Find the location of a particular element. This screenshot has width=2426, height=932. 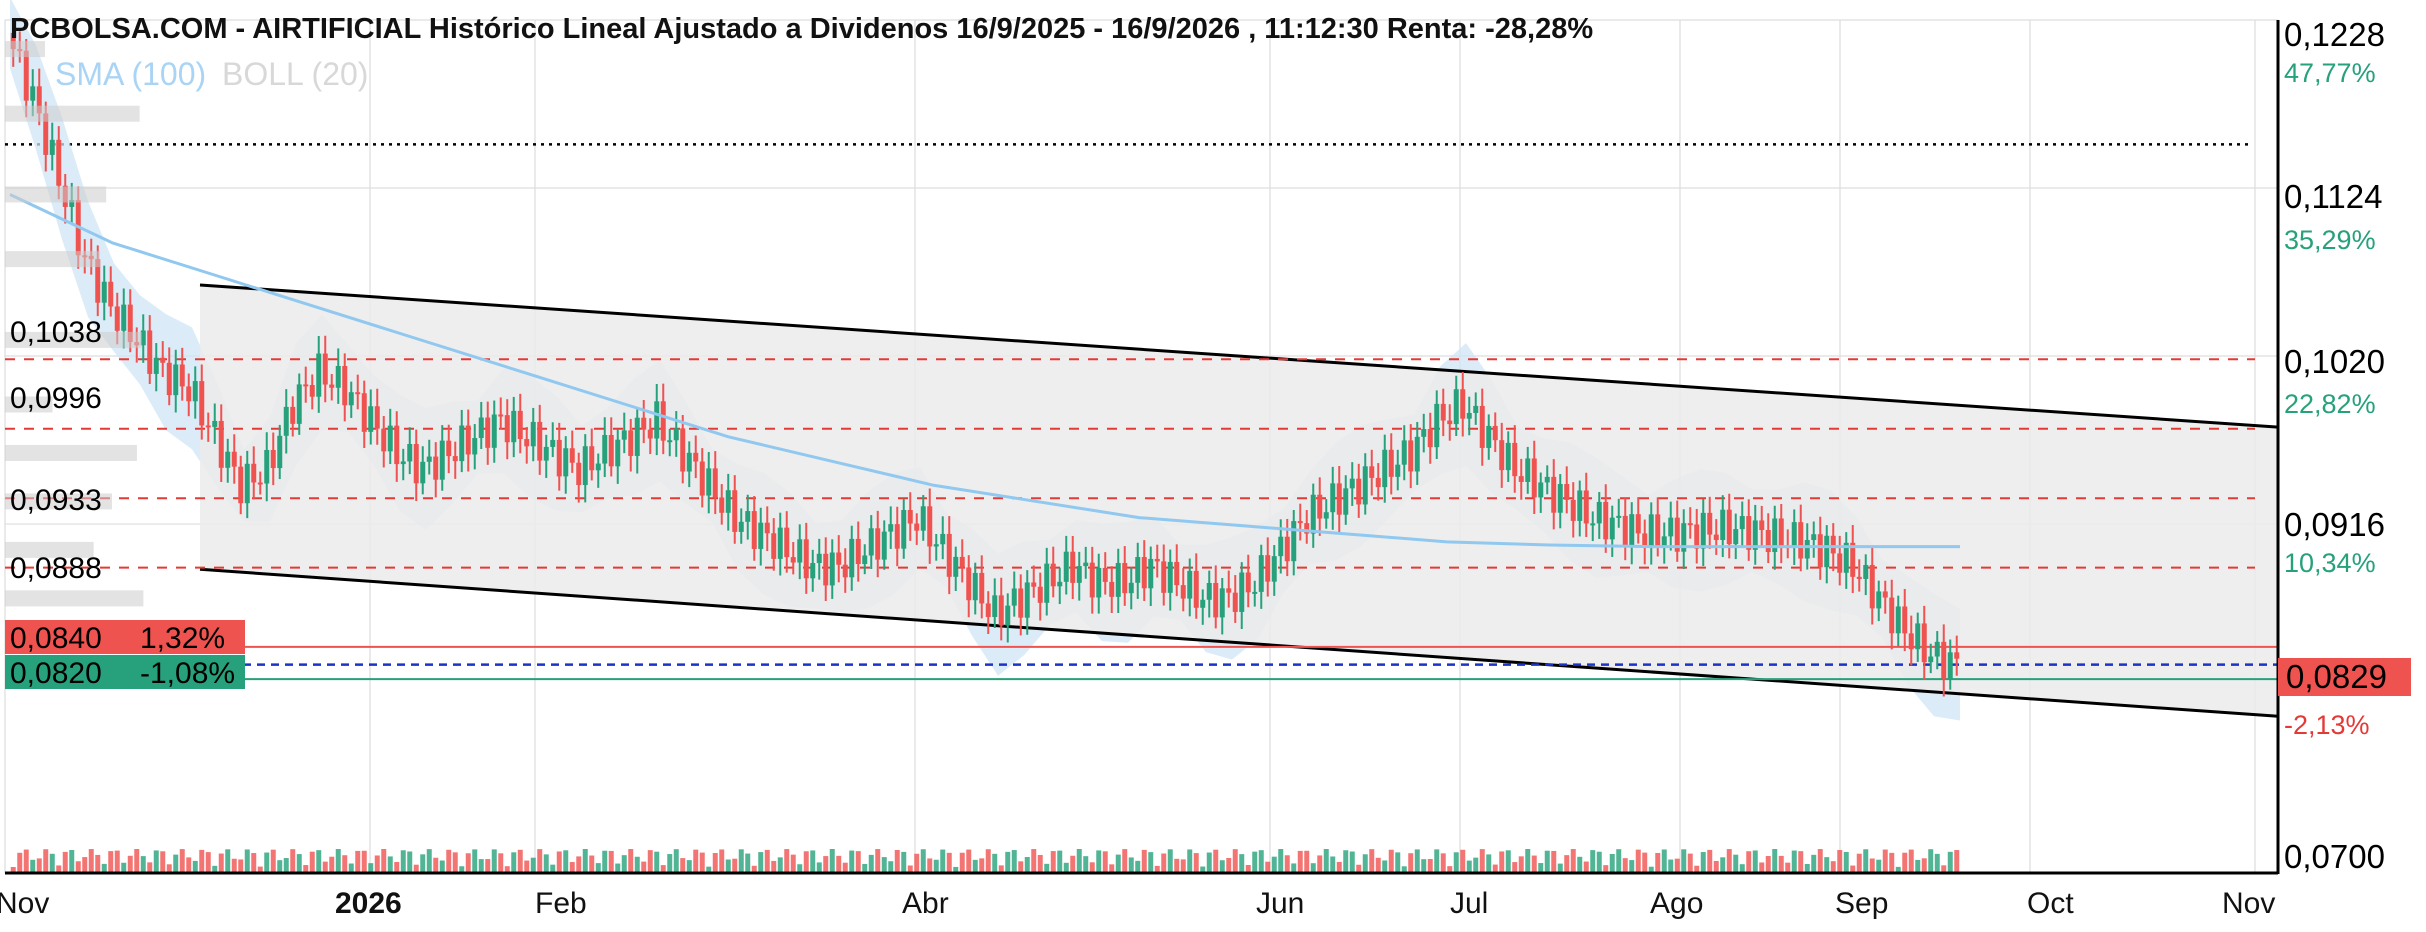

price-box-green: 0,0820 -1,08% is located at coordinates (125, 672).